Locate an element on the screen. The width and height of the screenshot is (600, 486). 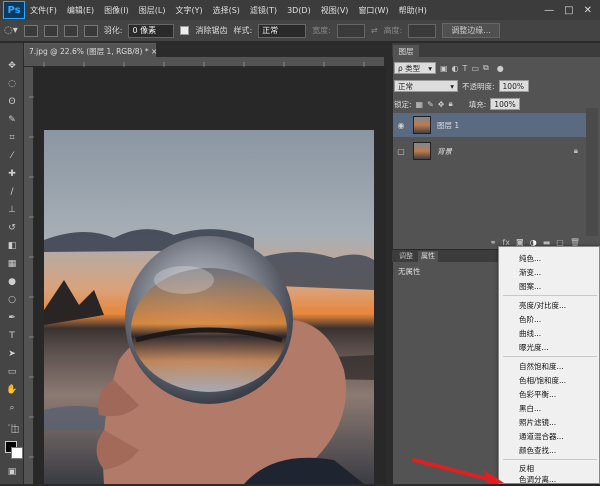
pen-tool-icon: ✒ is located at coordinates (12, 317).